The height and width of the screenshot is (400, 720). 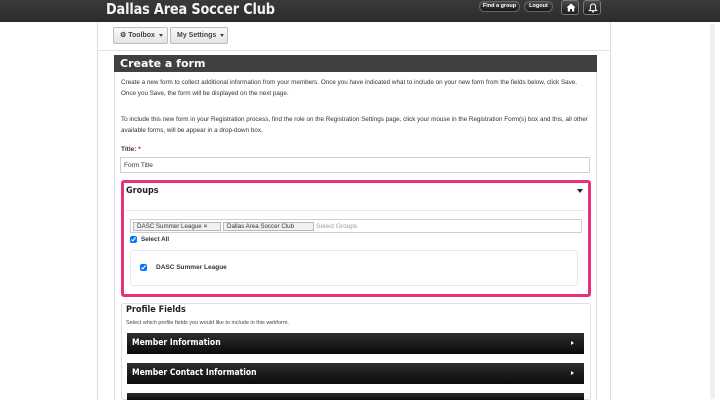 What do you see at coordinates (610, 211) in the screenshot?
I see `page-border-right` at bounding box center [610, 211].